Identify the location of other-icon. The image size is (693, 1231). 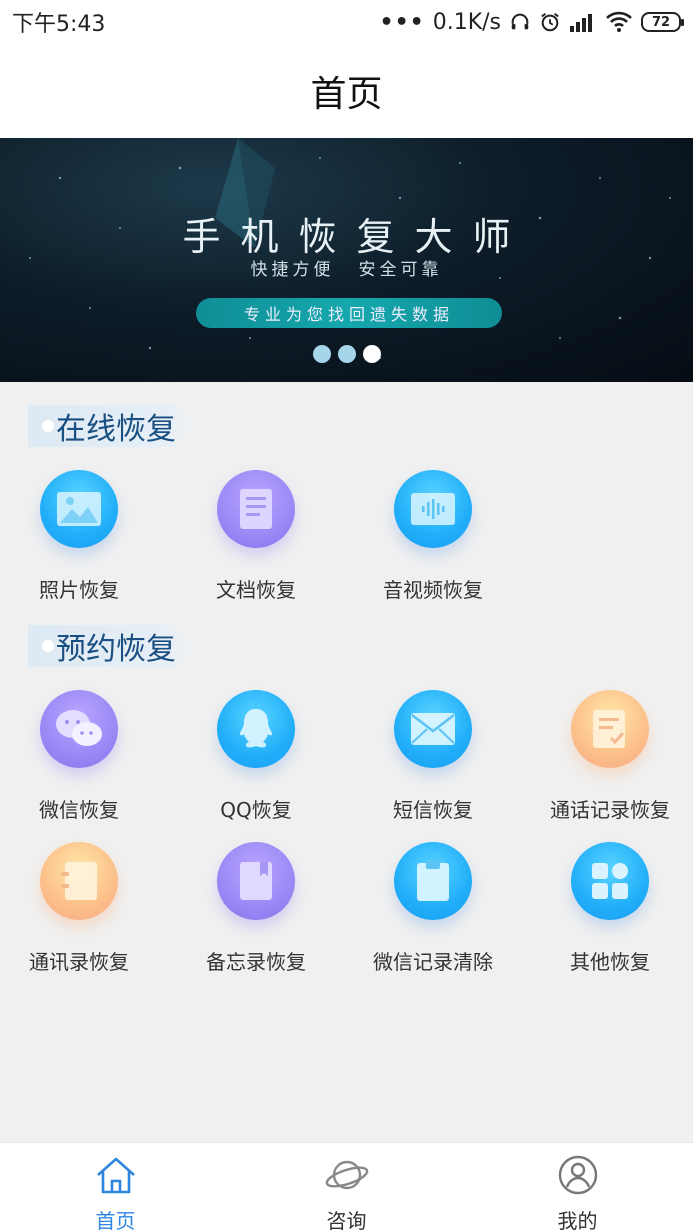
(610, 881).